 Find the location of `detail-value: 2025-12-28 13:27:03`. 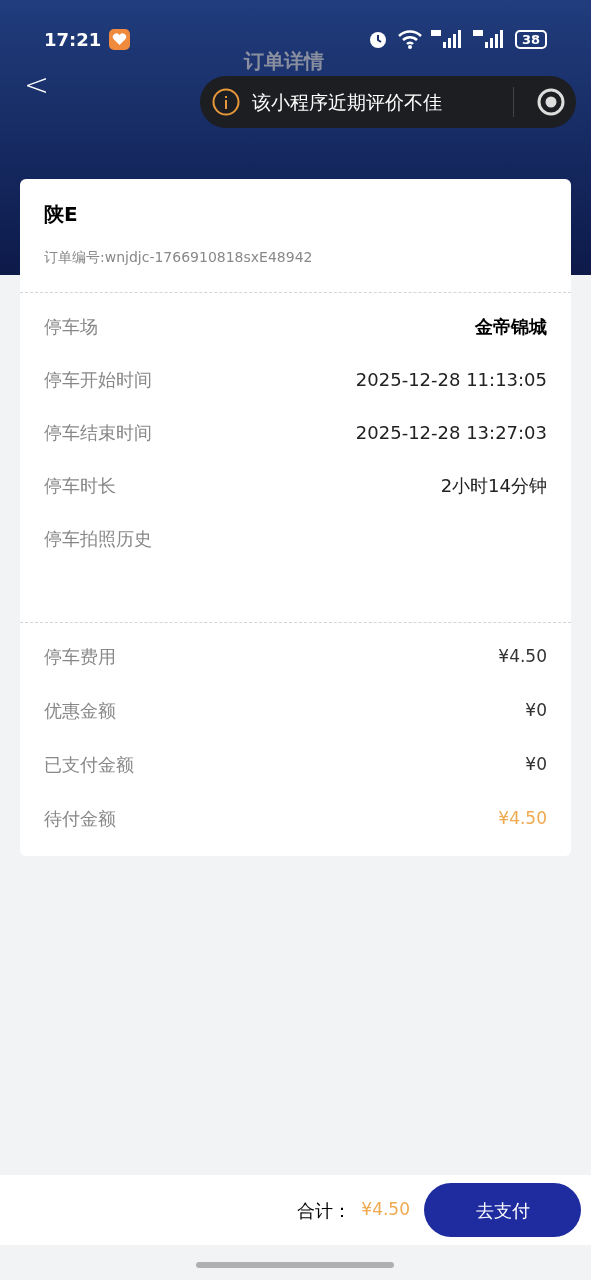

detail-value: 2025-12-28 13:27:03 is located at coordinates (451, 433).